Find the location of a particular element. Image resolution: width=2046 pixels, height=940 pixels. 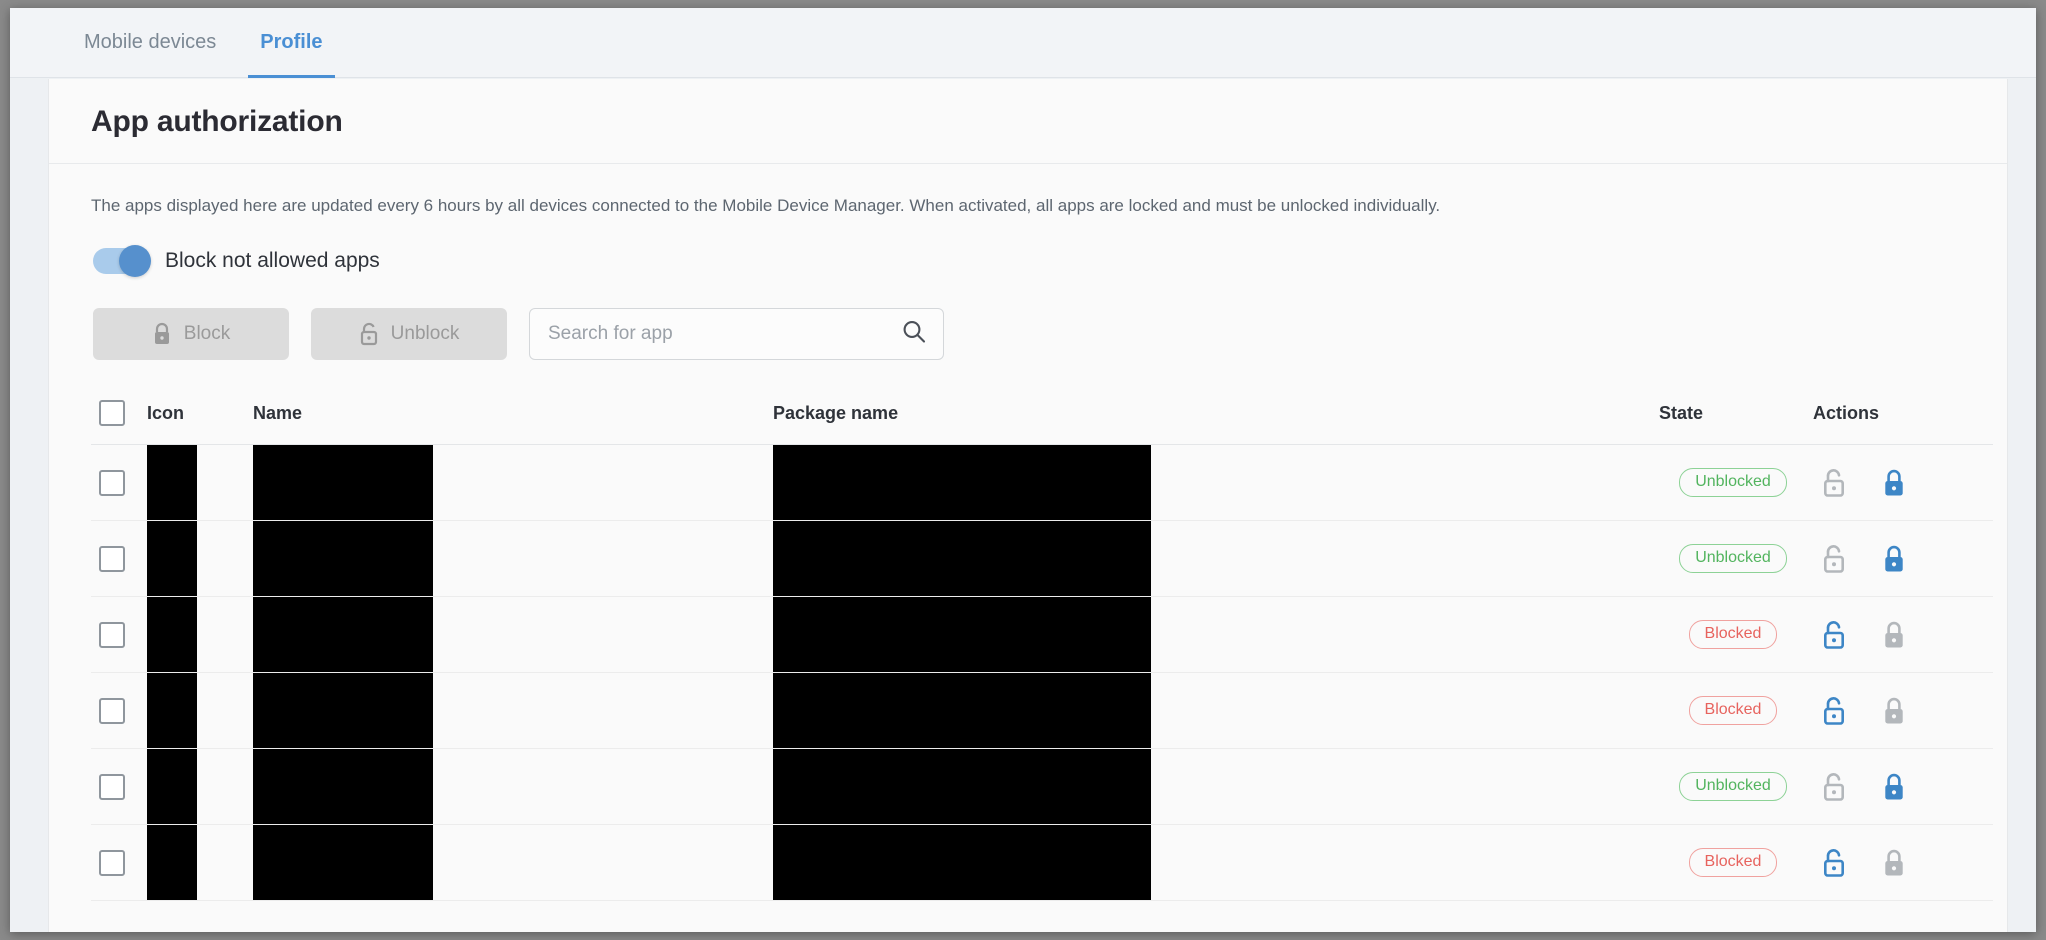

card-header: App authorization is located at coordinates (1028, 121).